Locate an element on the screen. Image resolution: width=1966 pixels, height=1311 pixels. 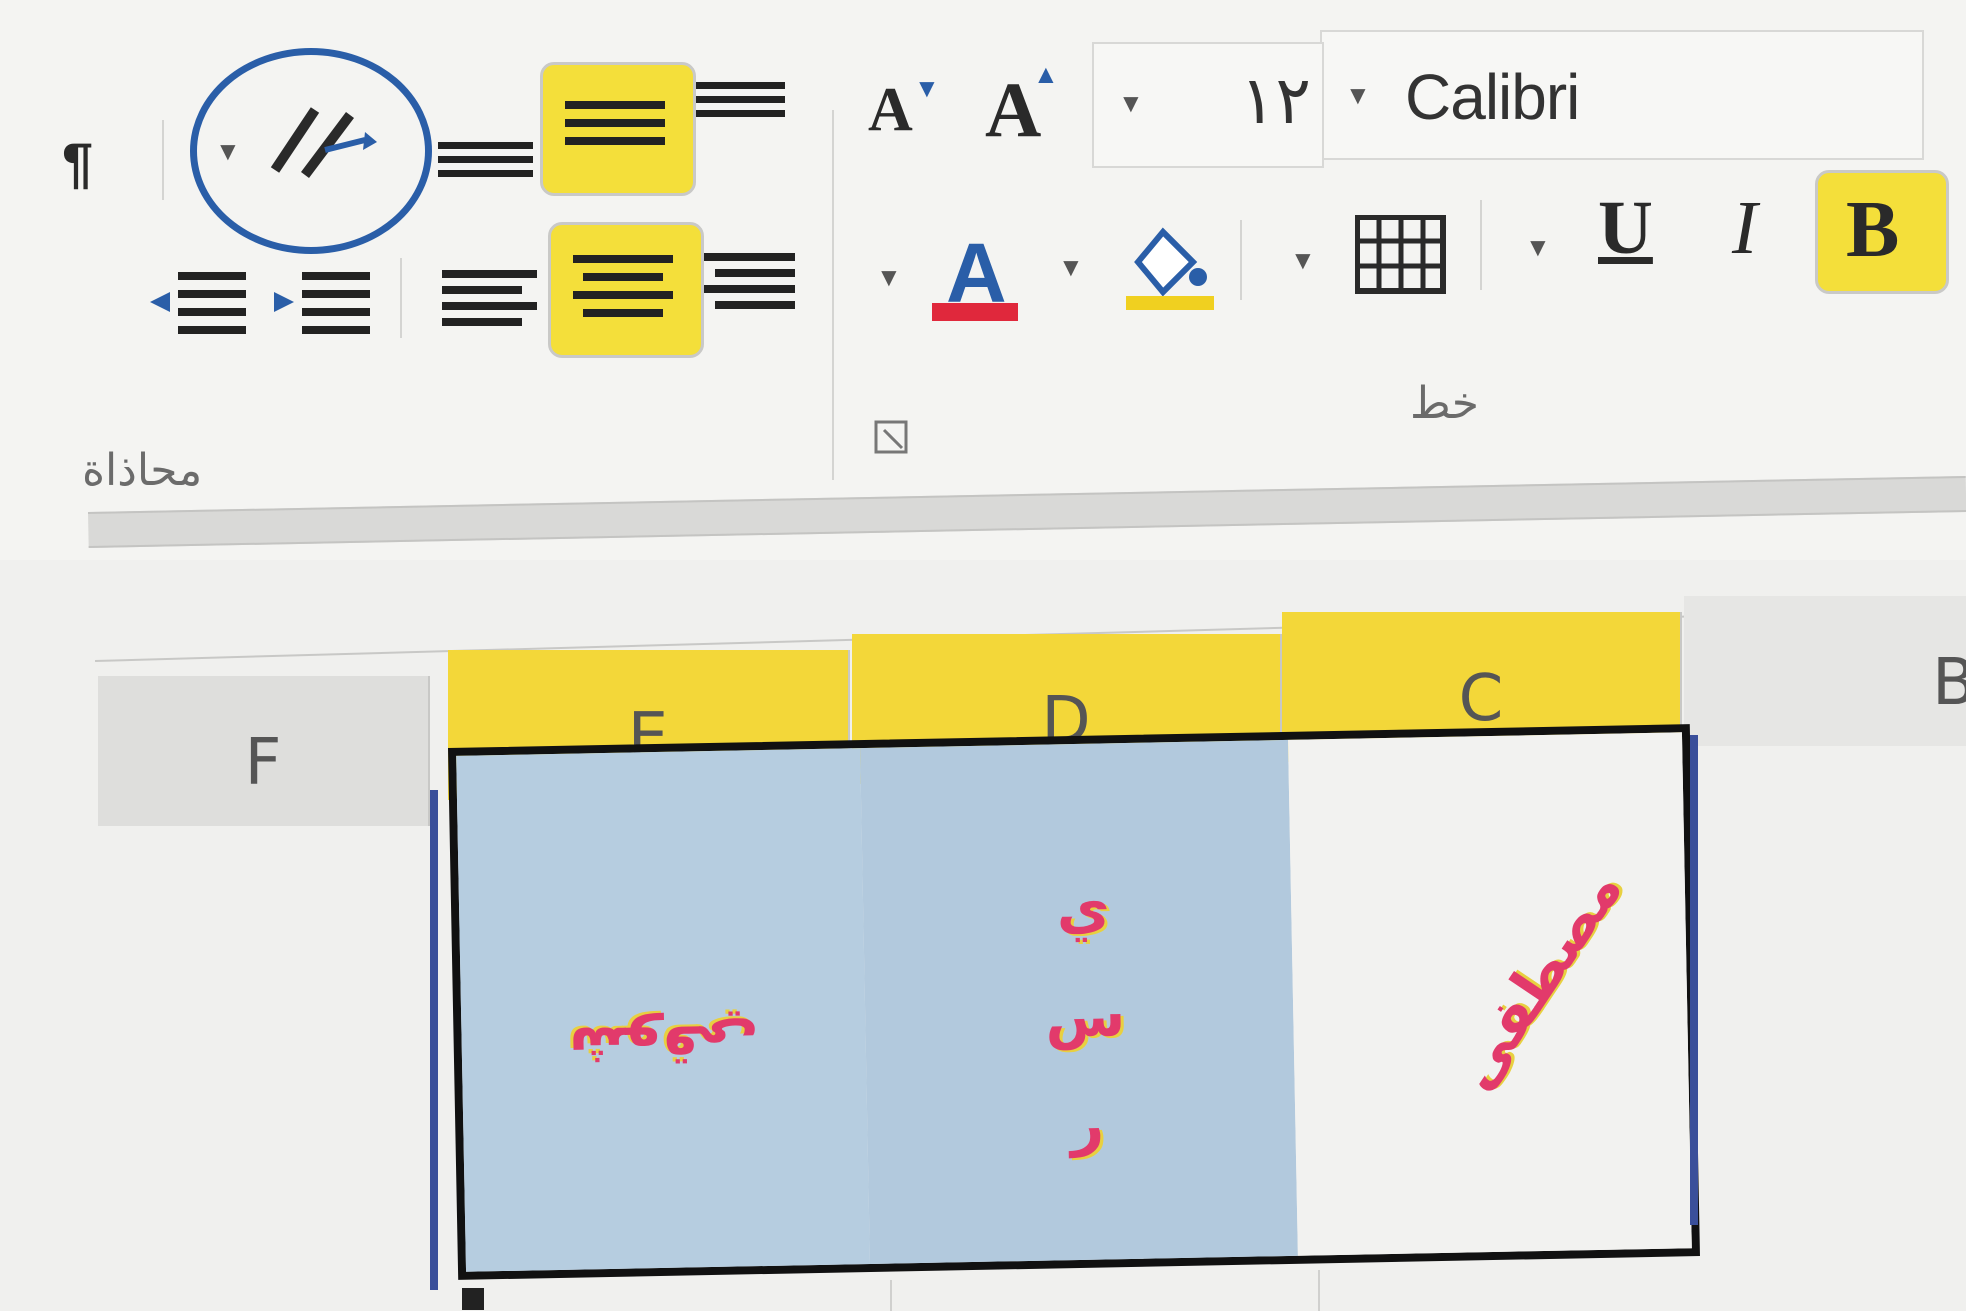
up-arrow-icon: ▲ is located at coordinates (1046, 74).